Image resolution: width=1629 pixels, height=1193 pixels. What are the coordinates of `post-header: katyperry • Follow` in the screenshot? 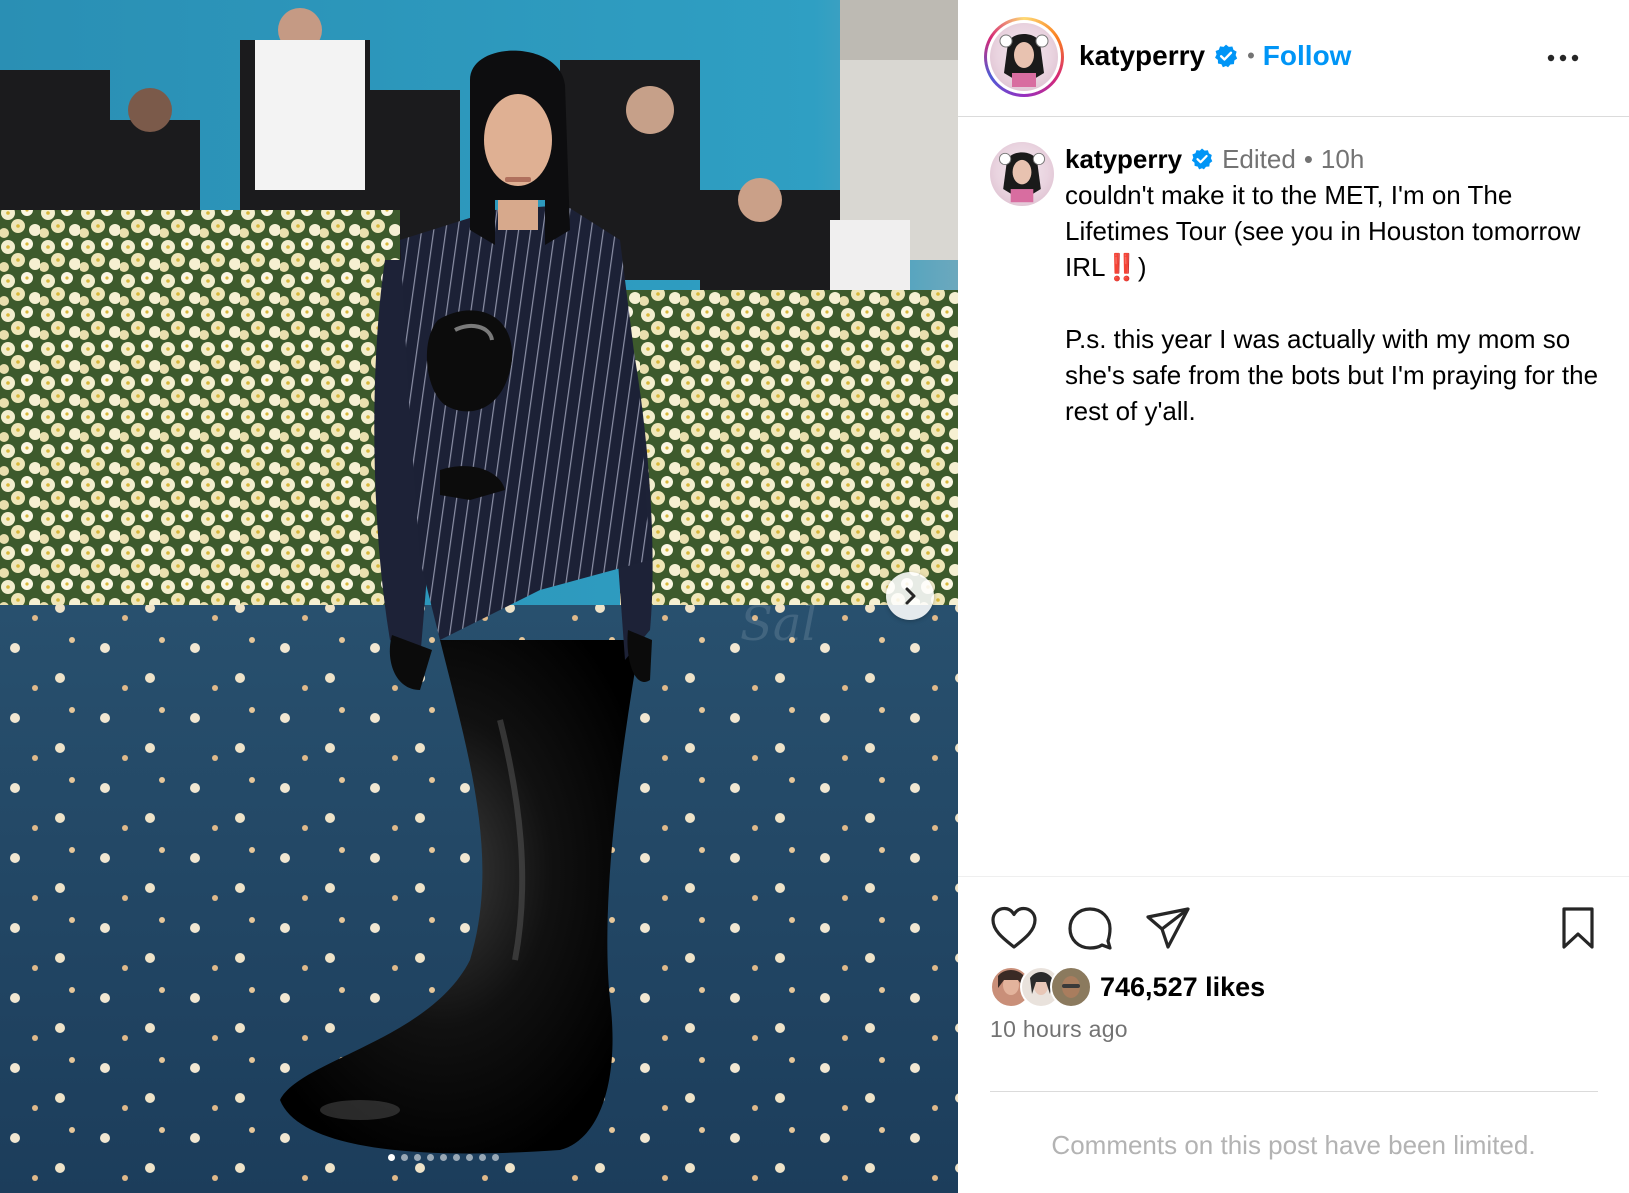 It's located at (1293, 58).